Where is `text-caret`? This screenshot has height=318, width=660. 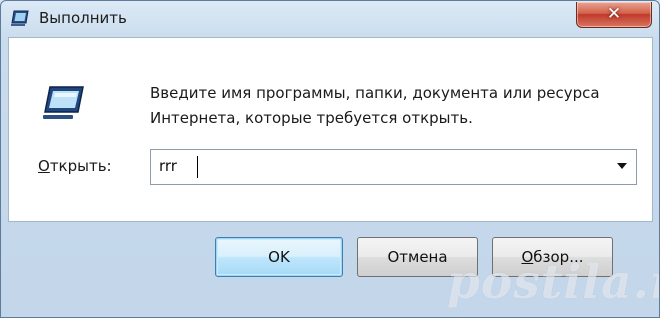 text-caret is located at coordinates (197, 167).